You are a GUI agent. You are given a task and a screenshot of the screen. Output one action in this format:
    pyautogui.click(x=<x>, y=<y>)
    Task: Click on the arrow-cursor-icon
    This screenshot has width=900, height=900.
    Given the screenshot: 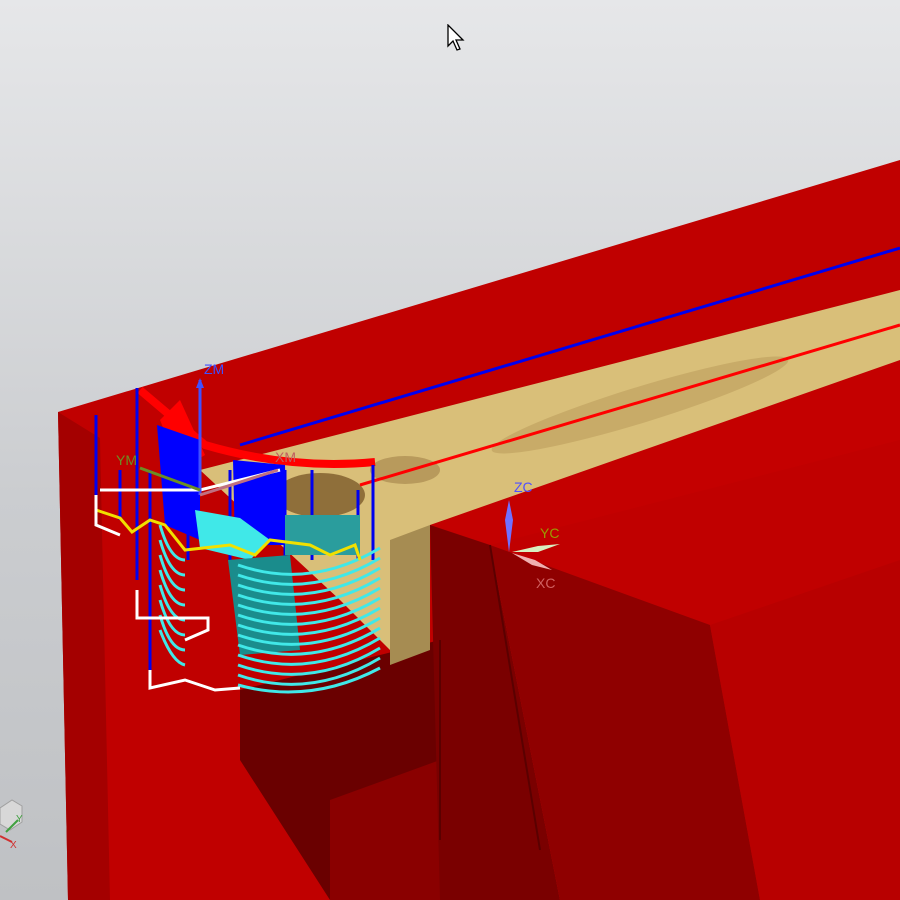 What is the action you would take?
    pyautogui.click(x=456, y=37)
    